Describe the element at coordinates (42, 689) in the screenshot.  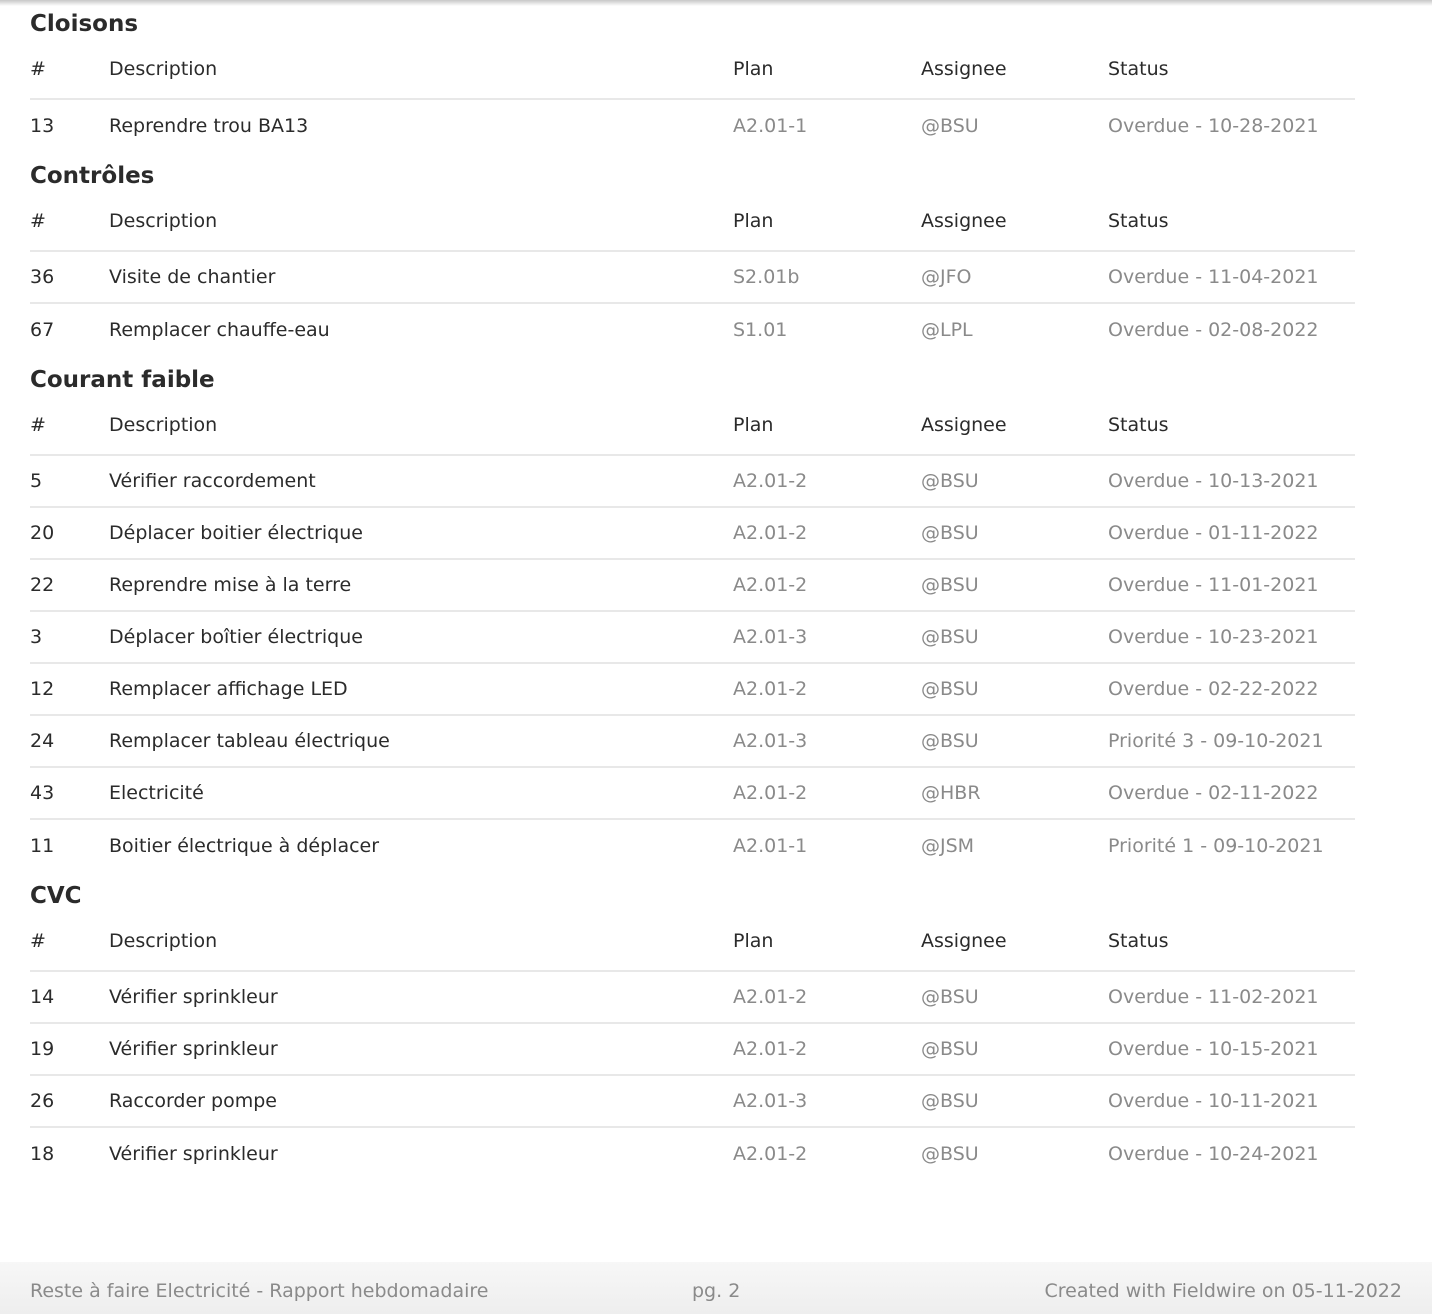
I see `task-number: 12` at that location.